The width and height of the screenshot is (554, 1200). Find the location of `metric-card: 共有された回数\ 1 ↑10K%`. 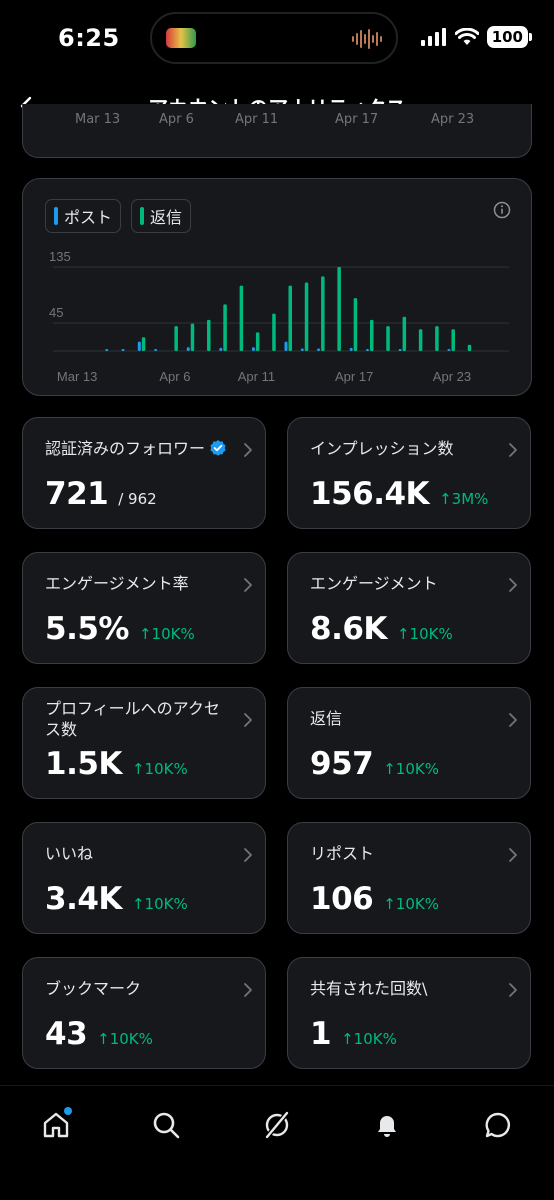

metric-card: 共有された回数\ 1 ↑10K% is located at coordinates (409, 1013).